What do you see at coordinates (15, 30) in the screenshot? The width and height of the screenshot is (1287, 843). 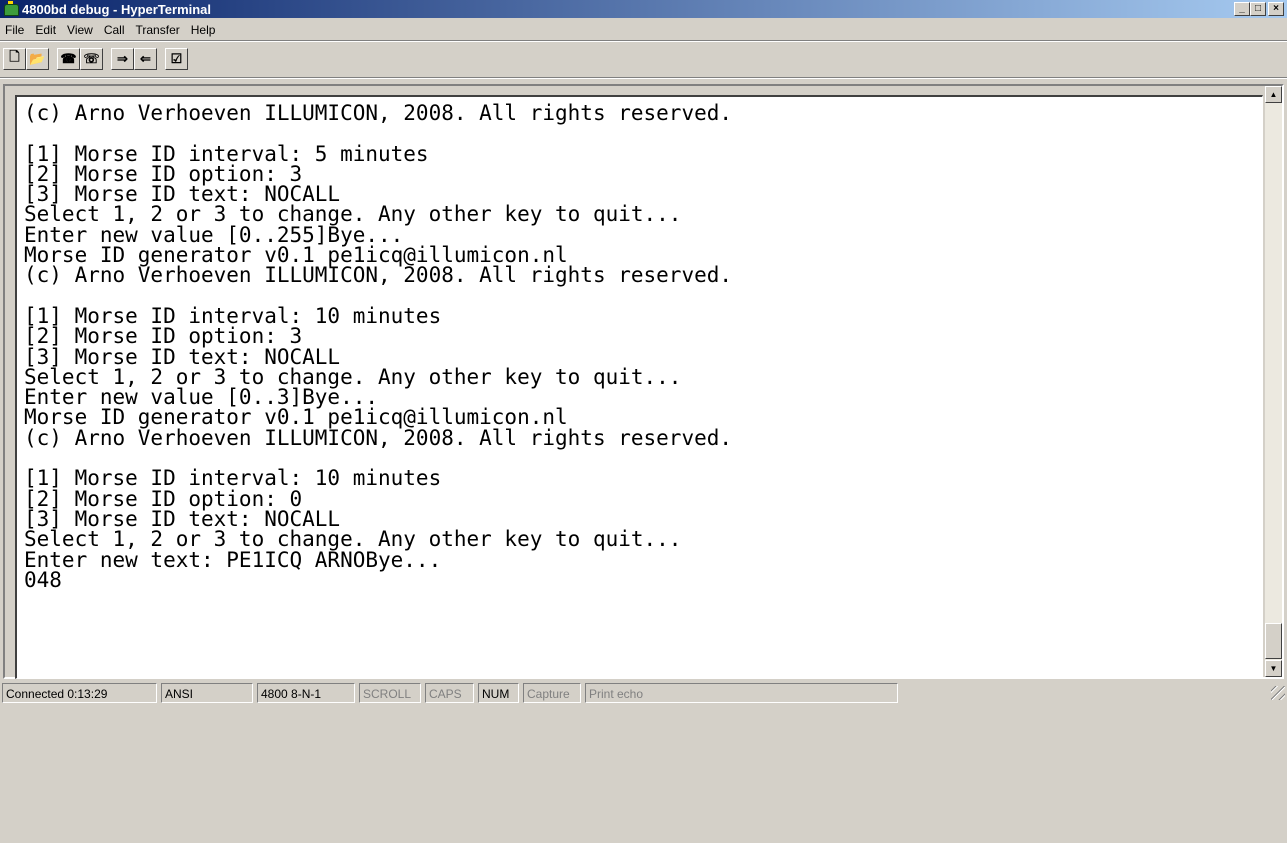 I see `menu-file: File` at bounding box center [15, 30].